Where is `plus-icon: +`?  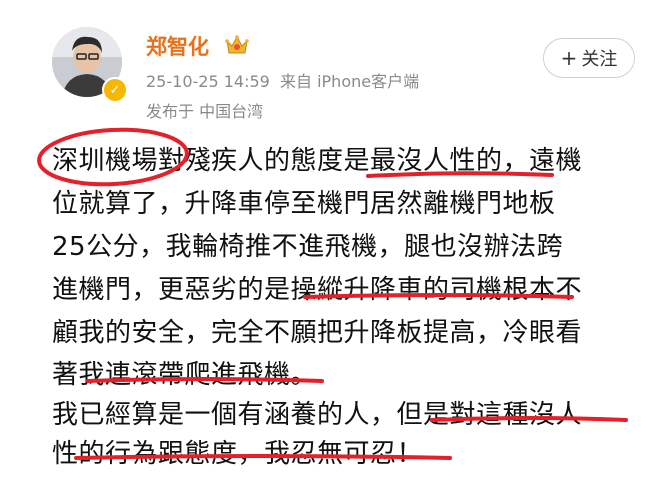 plus-icon: + is located at coordinates (569, 58).